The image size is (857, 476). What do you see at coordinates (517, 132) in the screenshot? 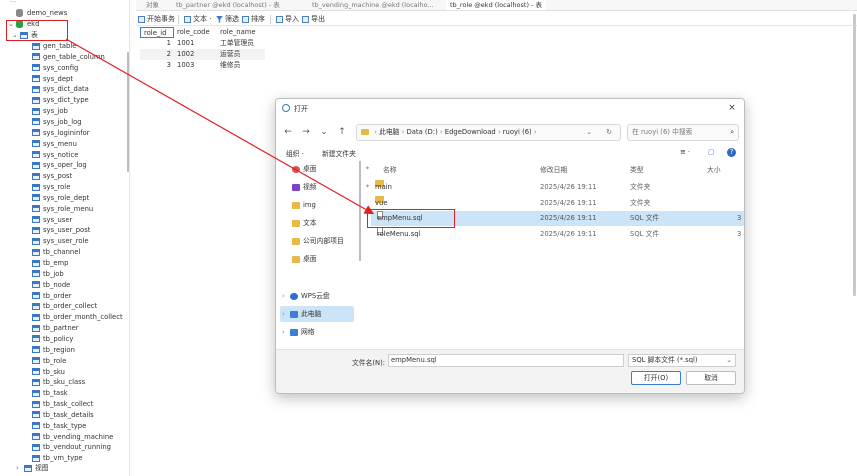
I see `breadcrumb-ruoyi: ruoyi (6)` at bounding box center [517, 132].